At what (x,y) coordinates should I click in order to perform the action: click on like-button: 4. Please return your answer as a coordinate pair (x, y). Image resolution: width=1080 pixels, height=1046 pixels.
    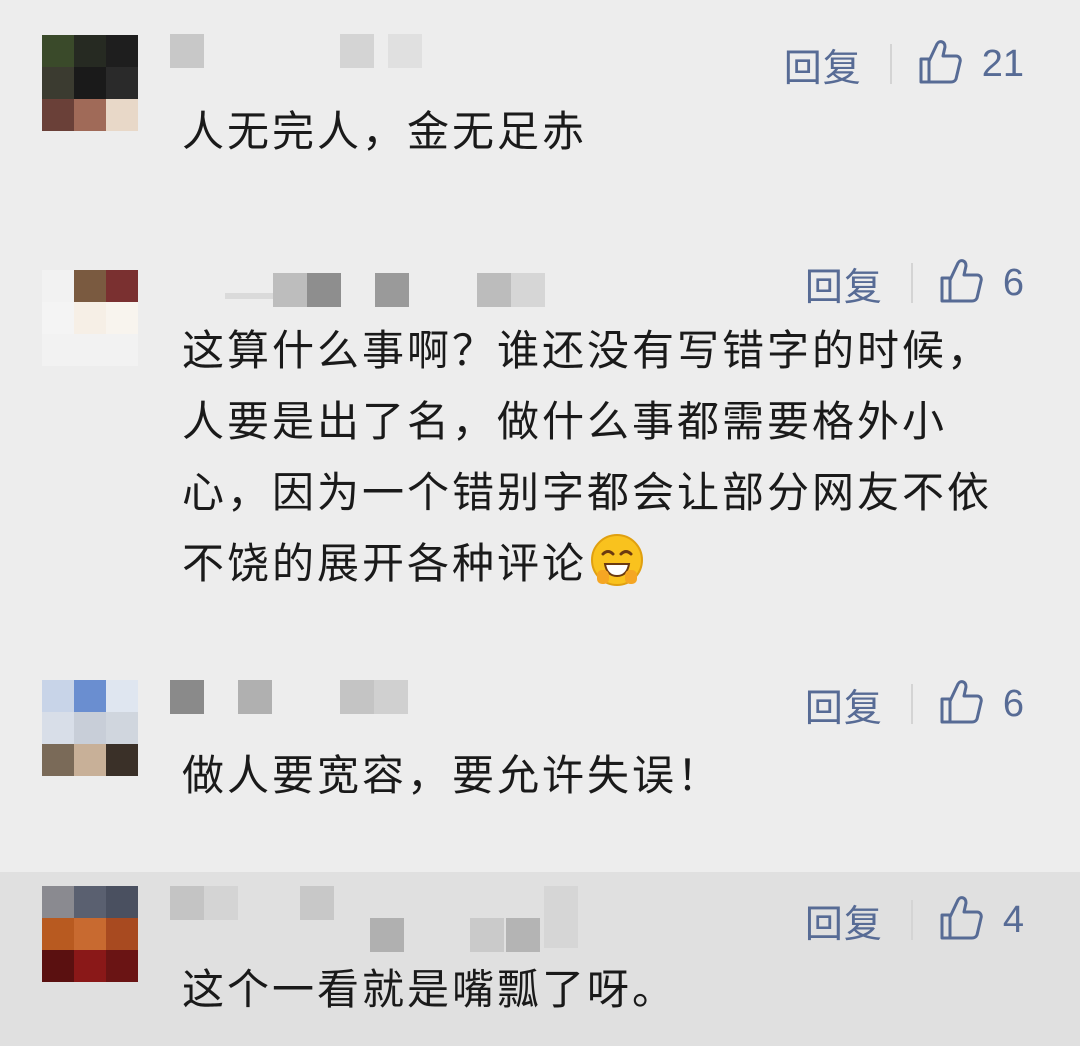
    Looking at the image, I should click on (981, 920).